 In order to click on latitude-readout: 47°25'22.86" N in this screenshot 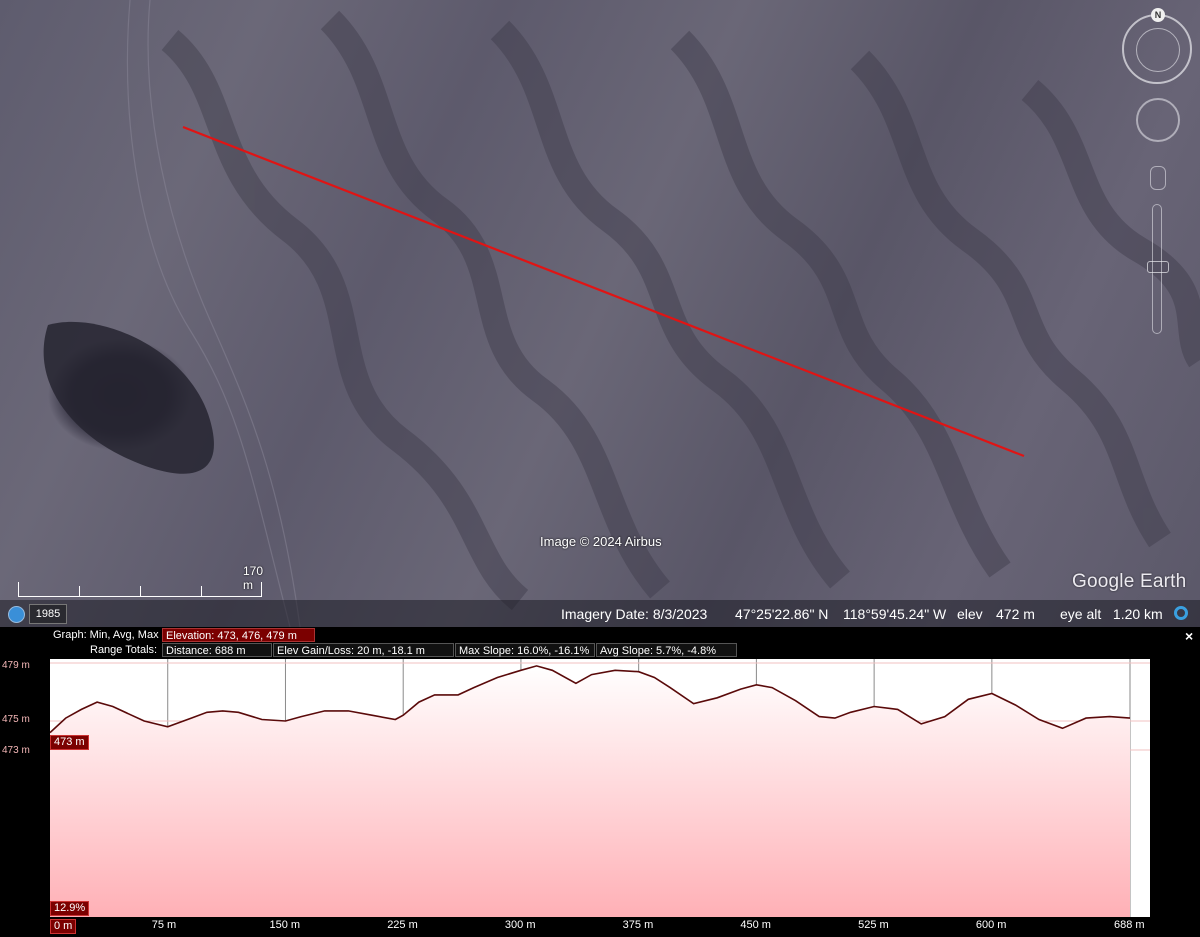, I will do `click(782, 614)`.